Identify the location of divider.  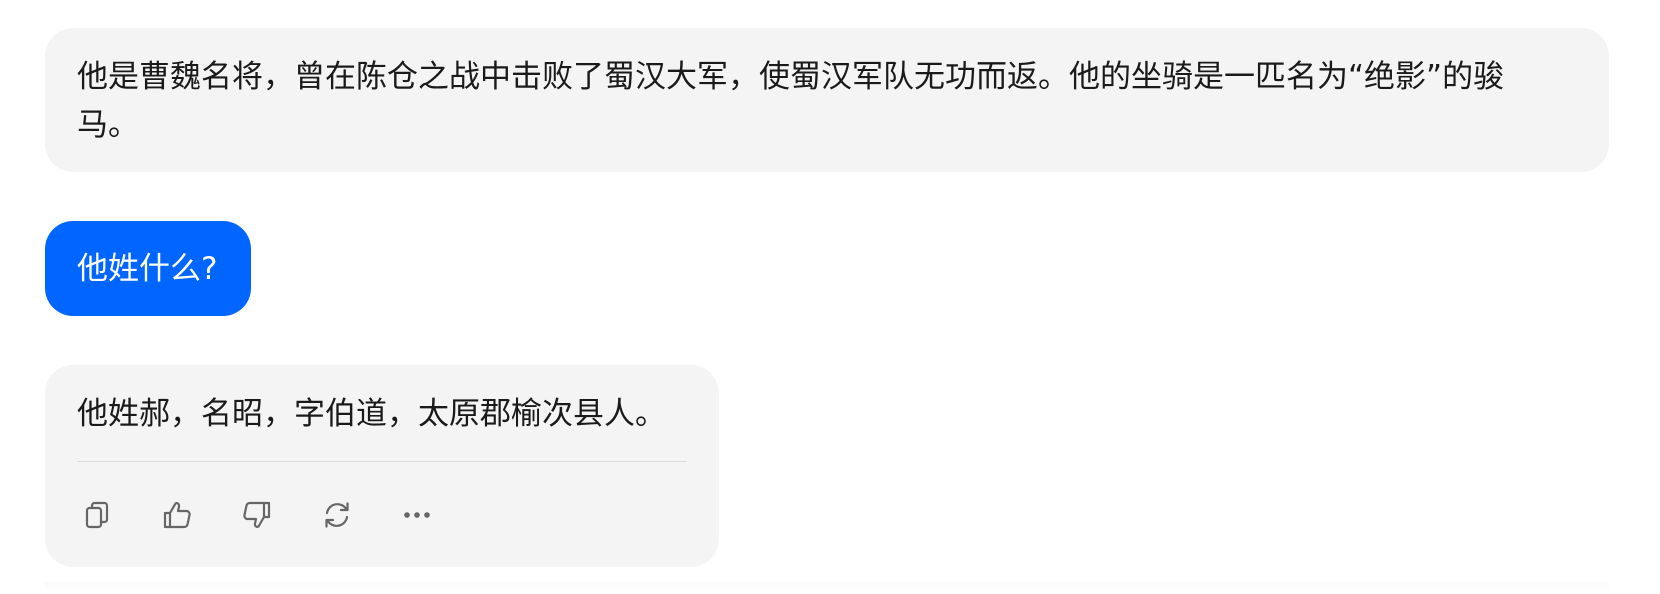
(382, 461).